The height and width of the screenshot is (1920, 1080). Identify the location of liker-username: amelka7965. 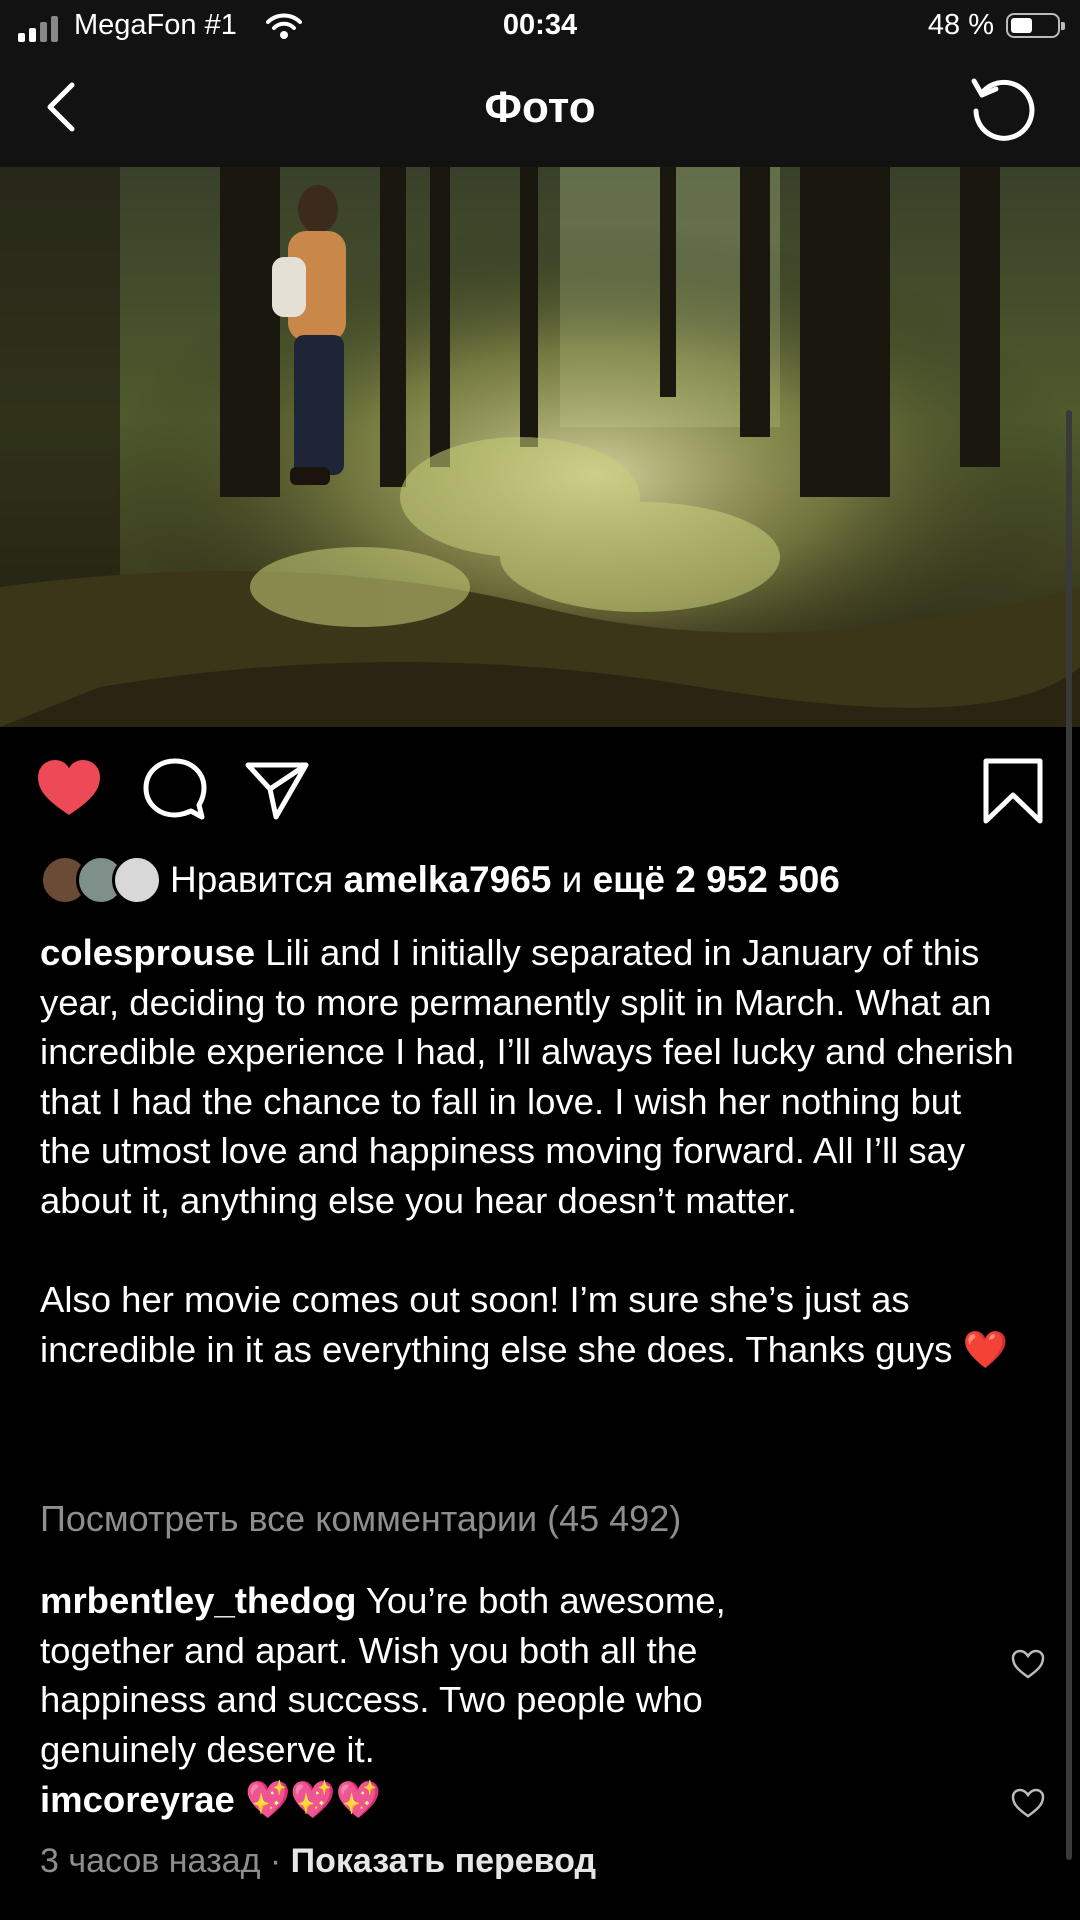
(448, 879).